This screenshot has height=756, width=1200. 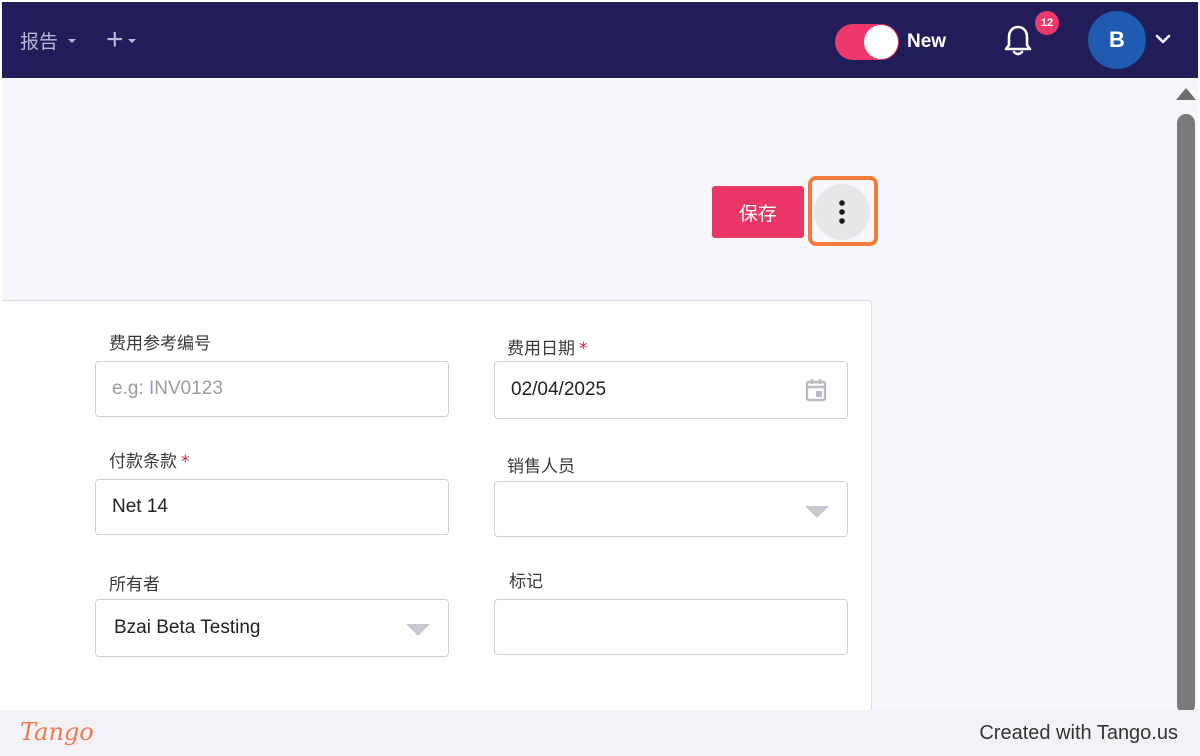 What do you see at coordinates (272, 389) in the screenshot?
I see `ref-number-input: e.g: INV0123` at bounding box center [272, 389].